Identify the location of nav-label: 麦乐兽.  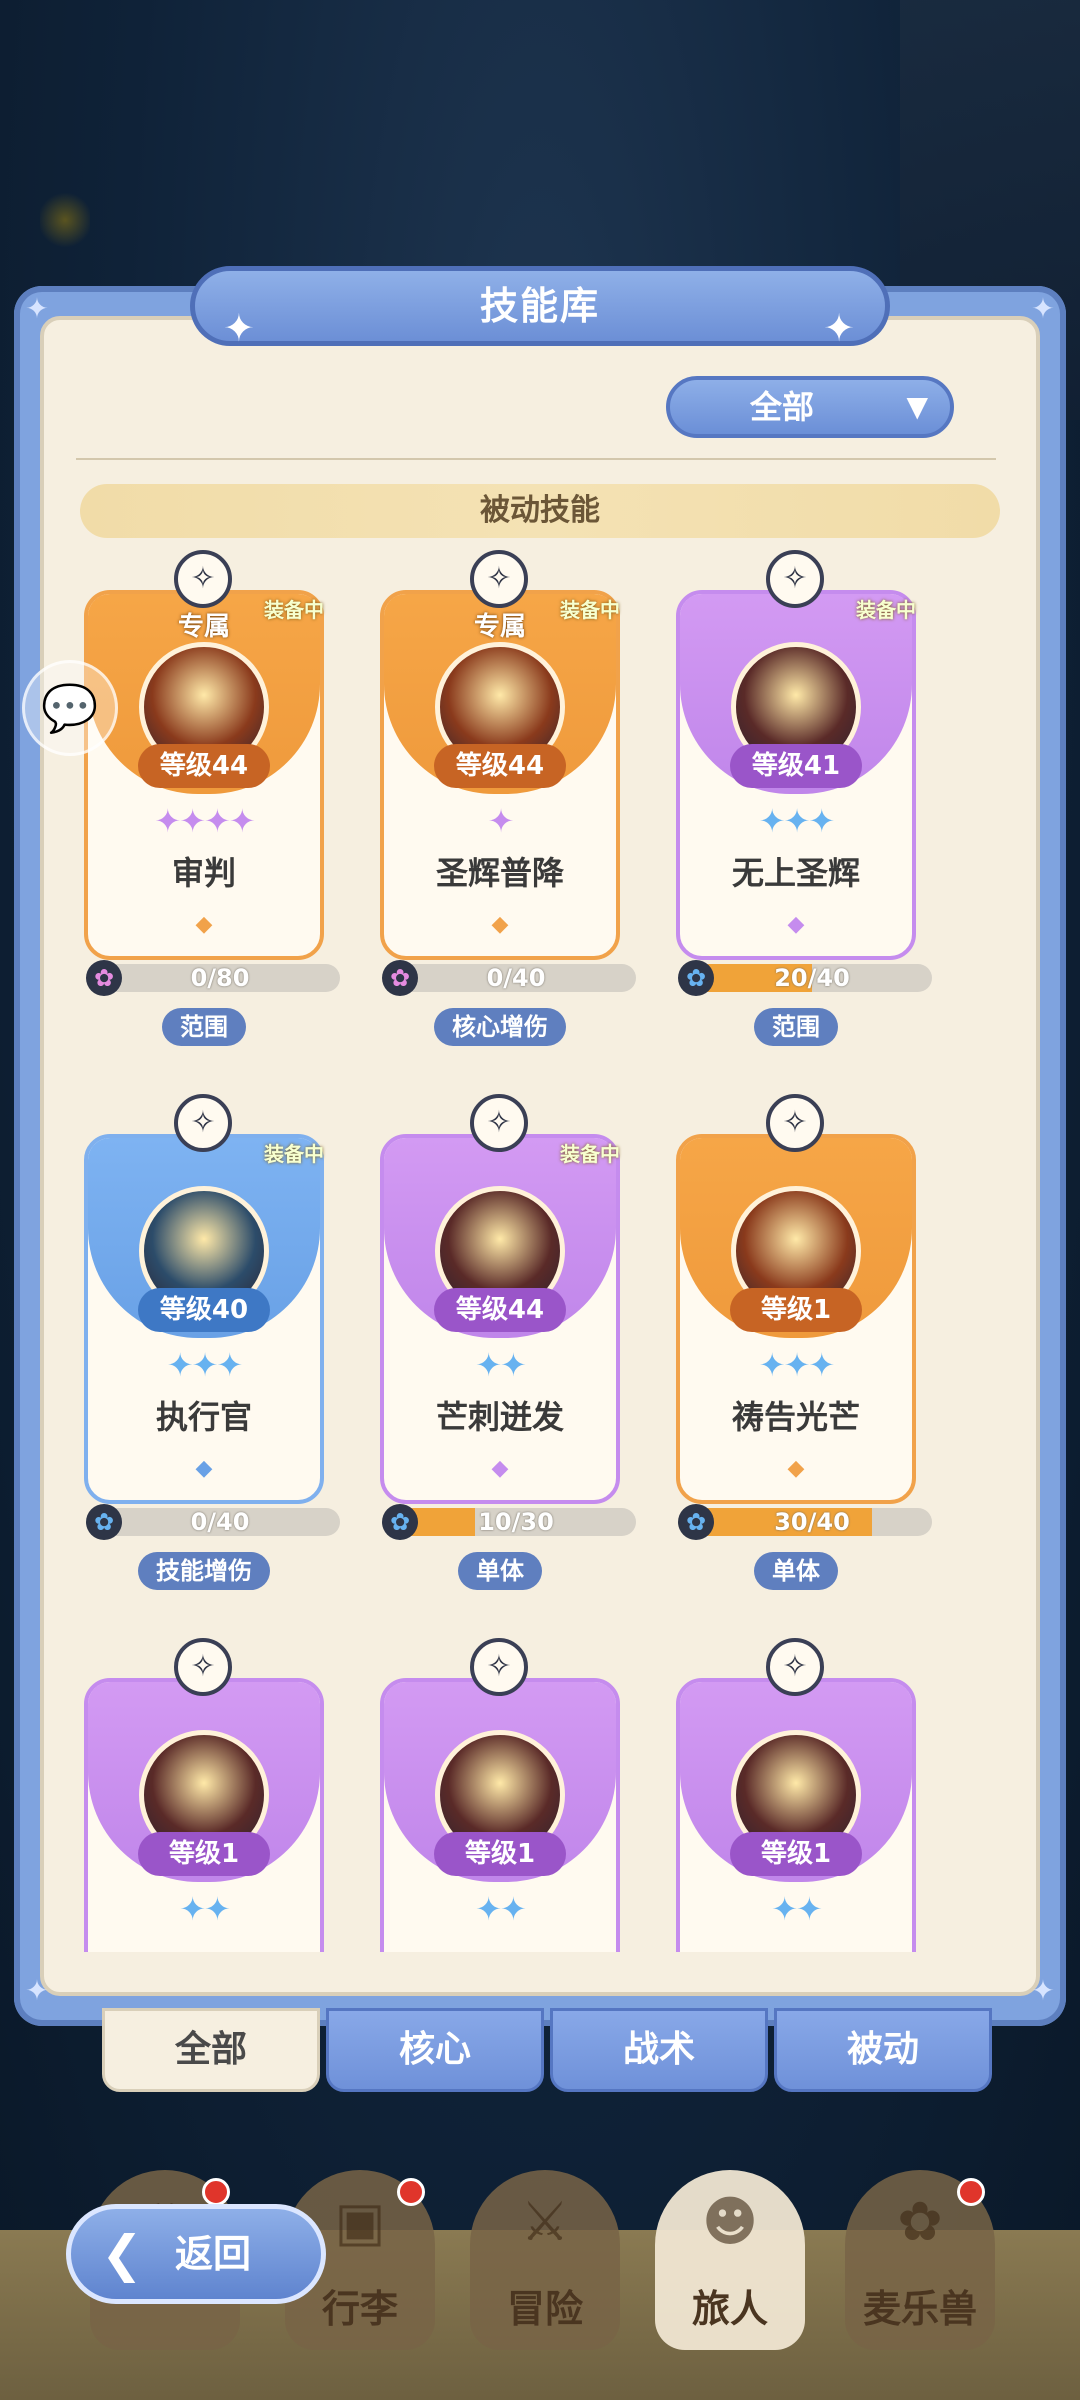
(919, 2309).